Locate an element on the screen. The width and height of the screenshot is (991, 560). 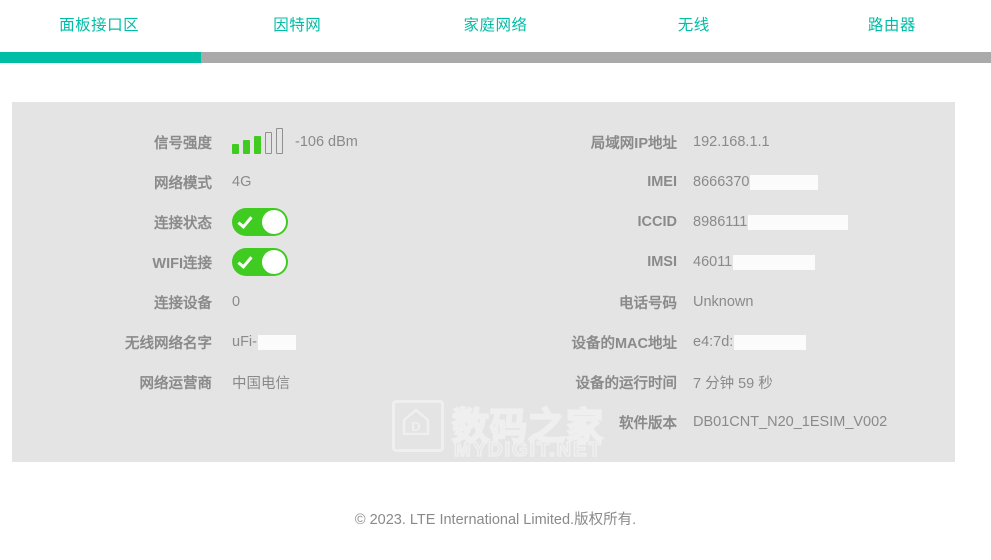
iccid-text: 8986111 is located at coordinates (720, 222).